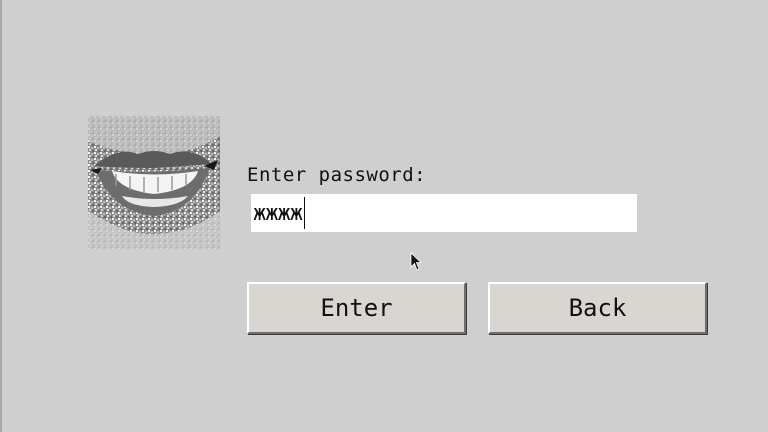 This screenshot has width=768, height=432. Describe the element at coordinates (337, 175) in the screenshot. I see `password-prompt-label: Enter password:` at that location.